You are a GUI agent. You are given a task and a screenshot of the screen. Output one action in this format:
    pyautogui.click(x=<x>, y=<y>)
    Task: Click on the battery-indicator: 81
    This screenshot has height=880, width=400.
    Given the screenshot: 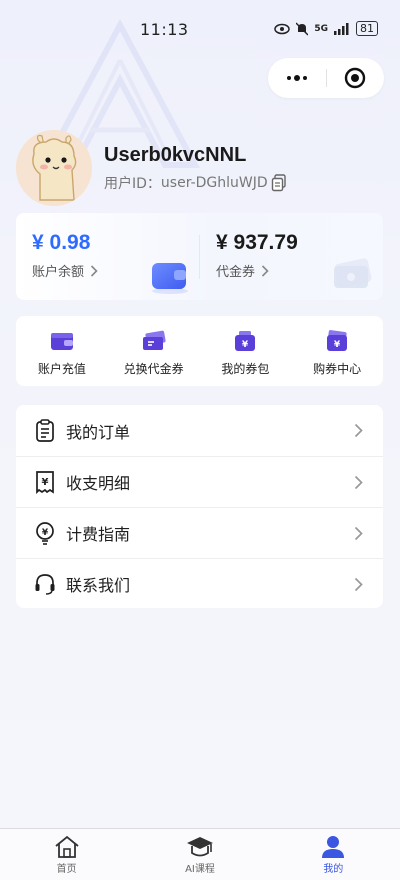 What is the action you would take?
    pyautogui.click(x=367, y=28)
    